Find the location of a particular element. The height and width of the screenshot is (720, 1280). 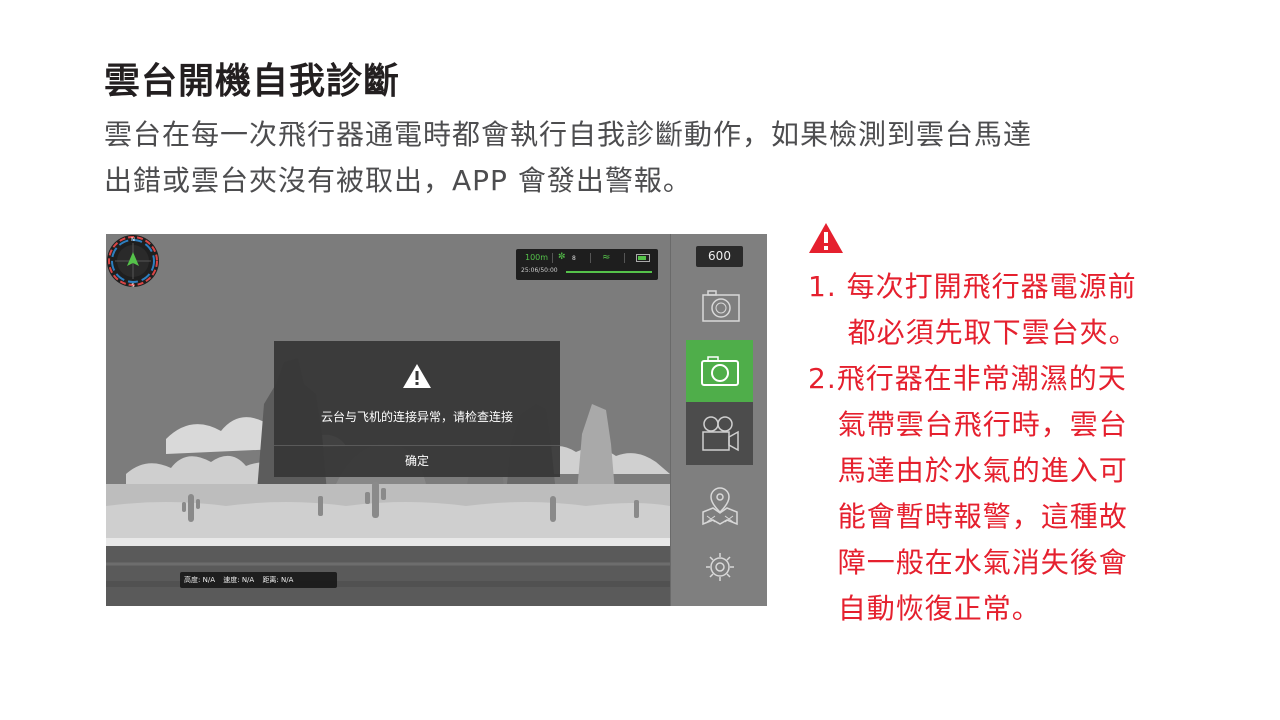

page-title: 雲台開機自我診斷 is located at coordinates (252, 81).